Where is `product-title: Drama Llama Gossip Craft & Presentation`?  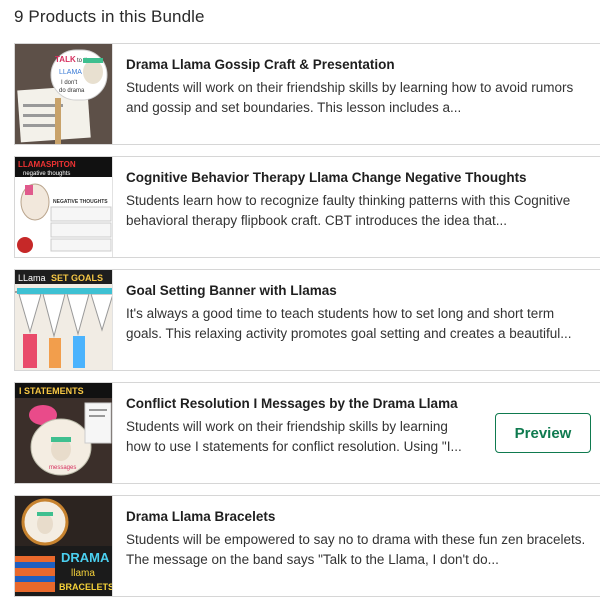
product-title: Drama Llama Gossip Craft & Presentation is located at coordinates (260, 64).